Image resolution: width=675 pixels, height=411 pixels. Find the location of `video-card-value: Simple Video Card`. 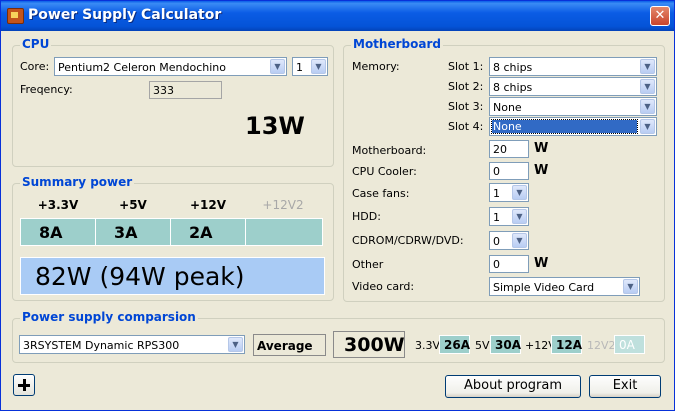

video-card-value: Simple Video Card is located at coordinates (544, 287).